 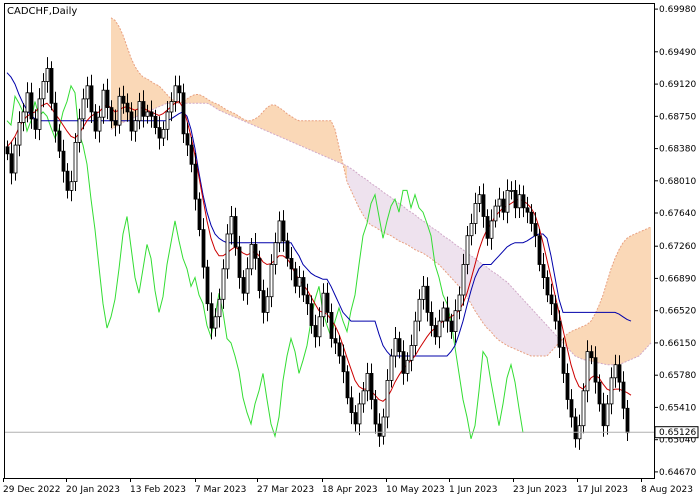 What do you see at coordinates (677, 279) in the screenshot?
I see `y-tick-label: 0.66890` at bounding box center [677, 279].